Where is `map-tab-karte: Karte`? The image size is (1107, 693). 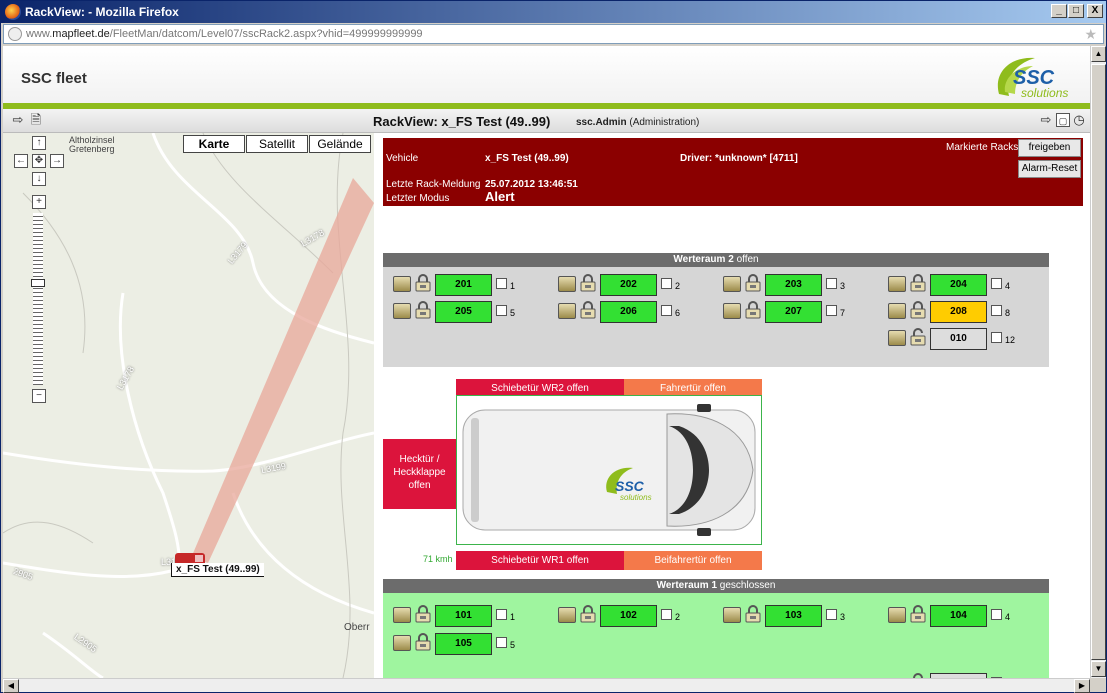 map-tab-karte: Karte is located at coordinates (214, 144).